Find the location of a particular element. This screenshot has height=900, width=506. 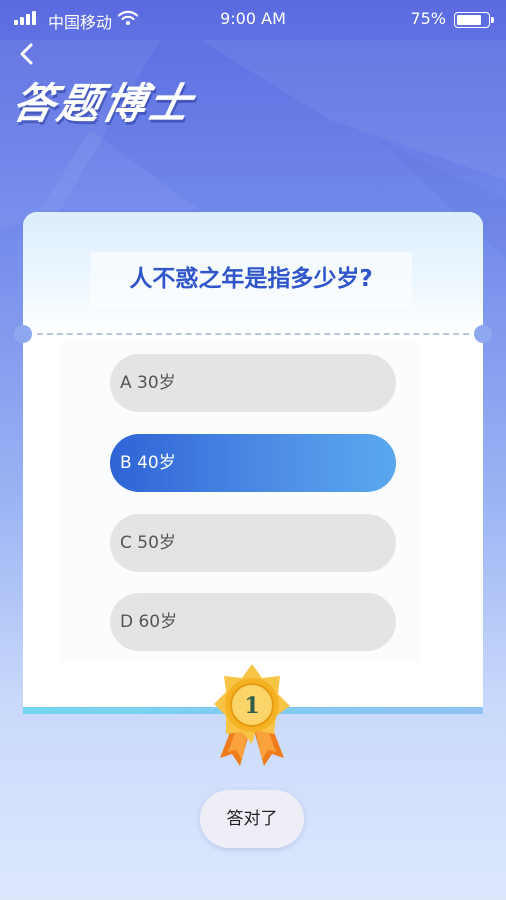

back-arrow-icon is located at coordinates (28, 54).